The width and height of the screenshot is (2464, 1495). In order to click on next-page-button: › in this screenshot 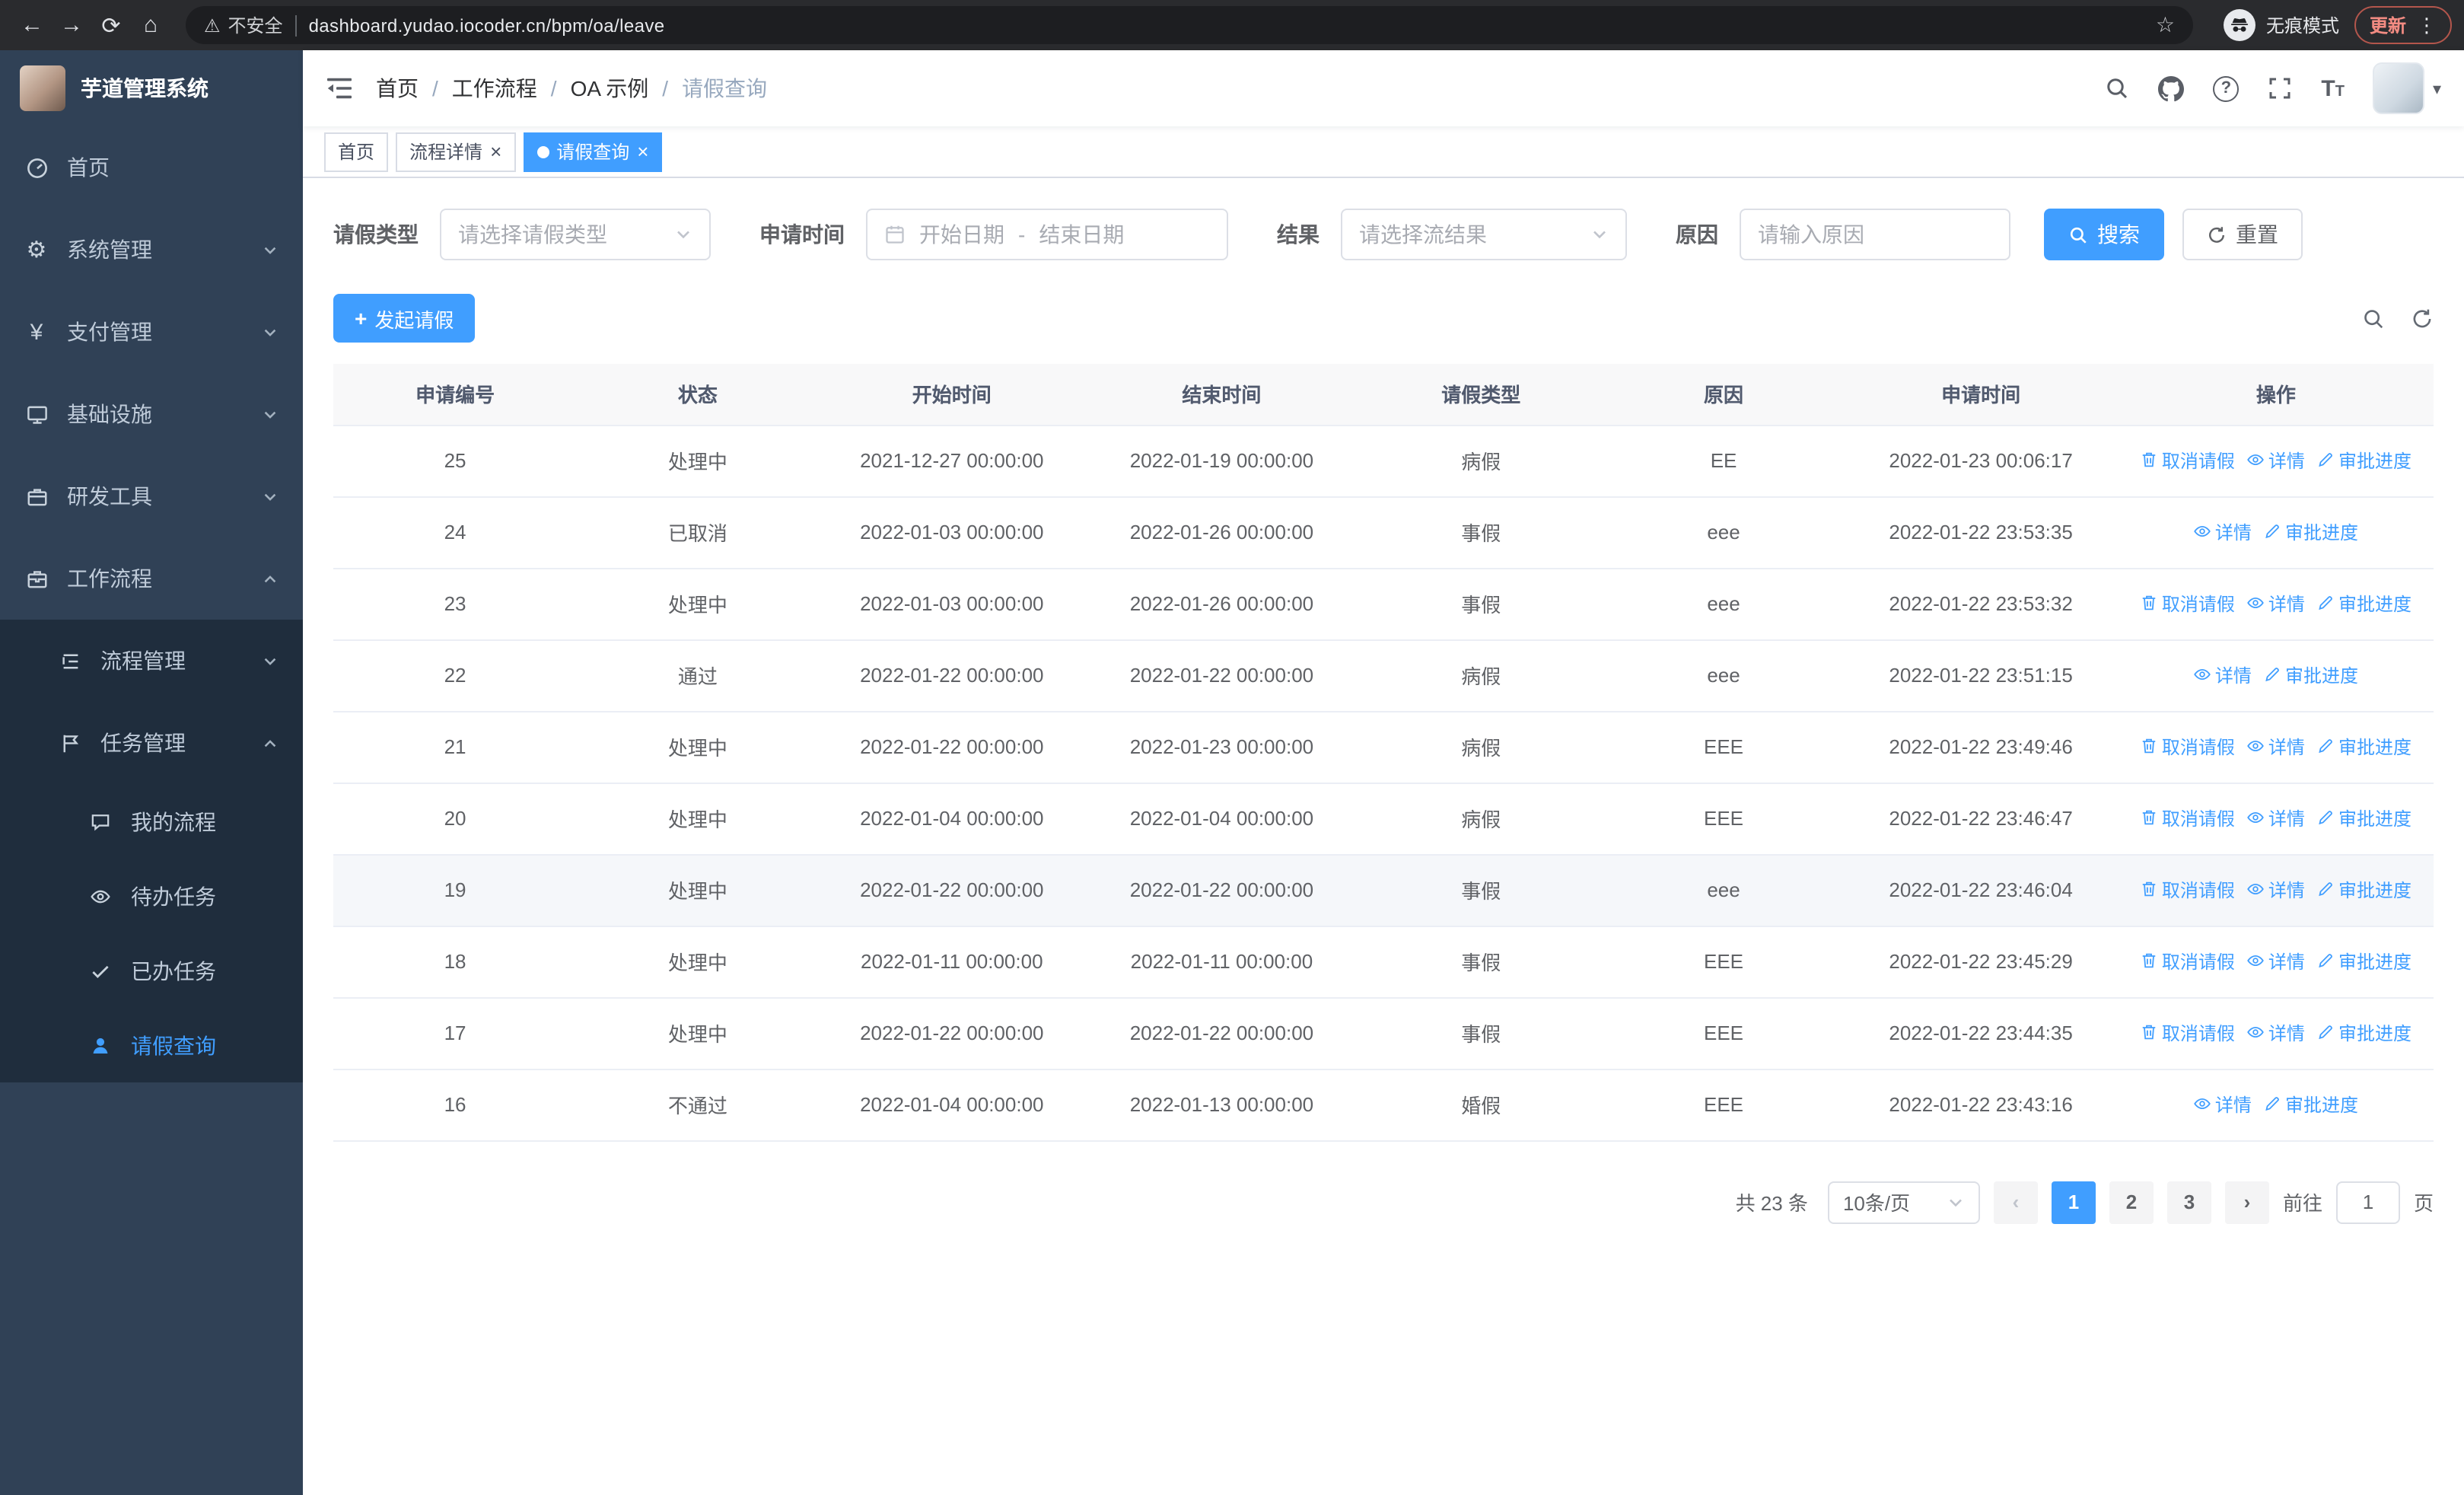, I will do `click(2246, 1202)`.